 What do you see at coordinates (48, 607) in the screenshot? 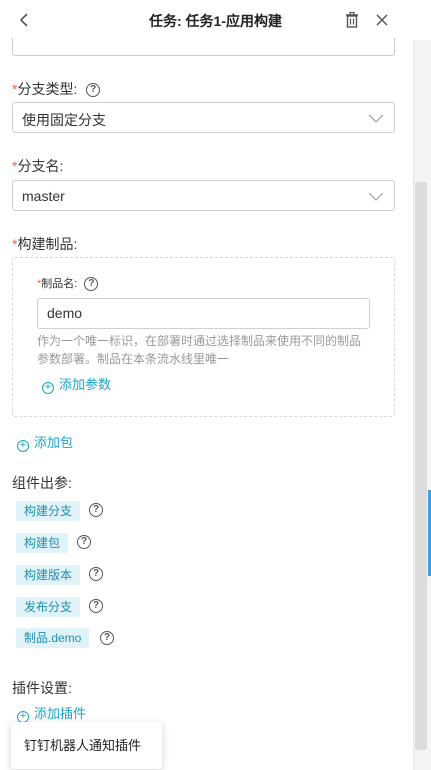
I see `output-tag: 发布分支` at bounding box center [48, 607].